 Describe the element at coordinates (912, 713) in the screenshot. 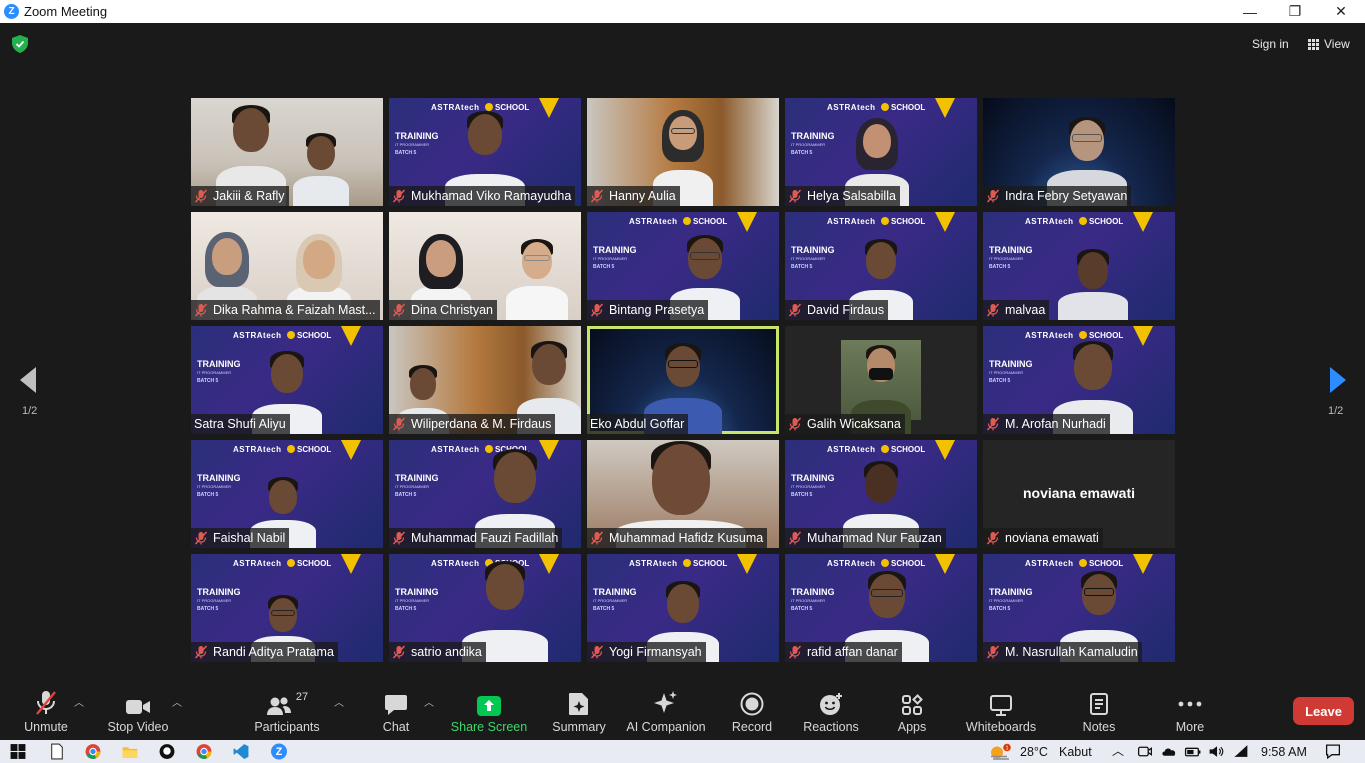

I see `apps-button: Apps` at that location.